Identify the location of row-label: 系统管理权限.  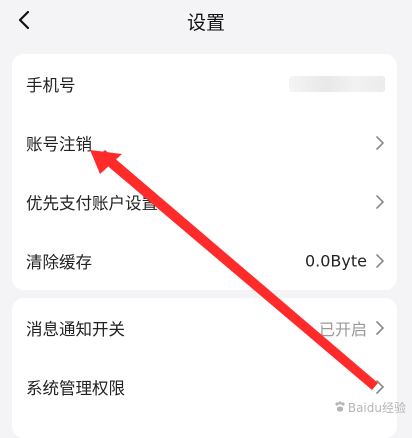
(75, 388).